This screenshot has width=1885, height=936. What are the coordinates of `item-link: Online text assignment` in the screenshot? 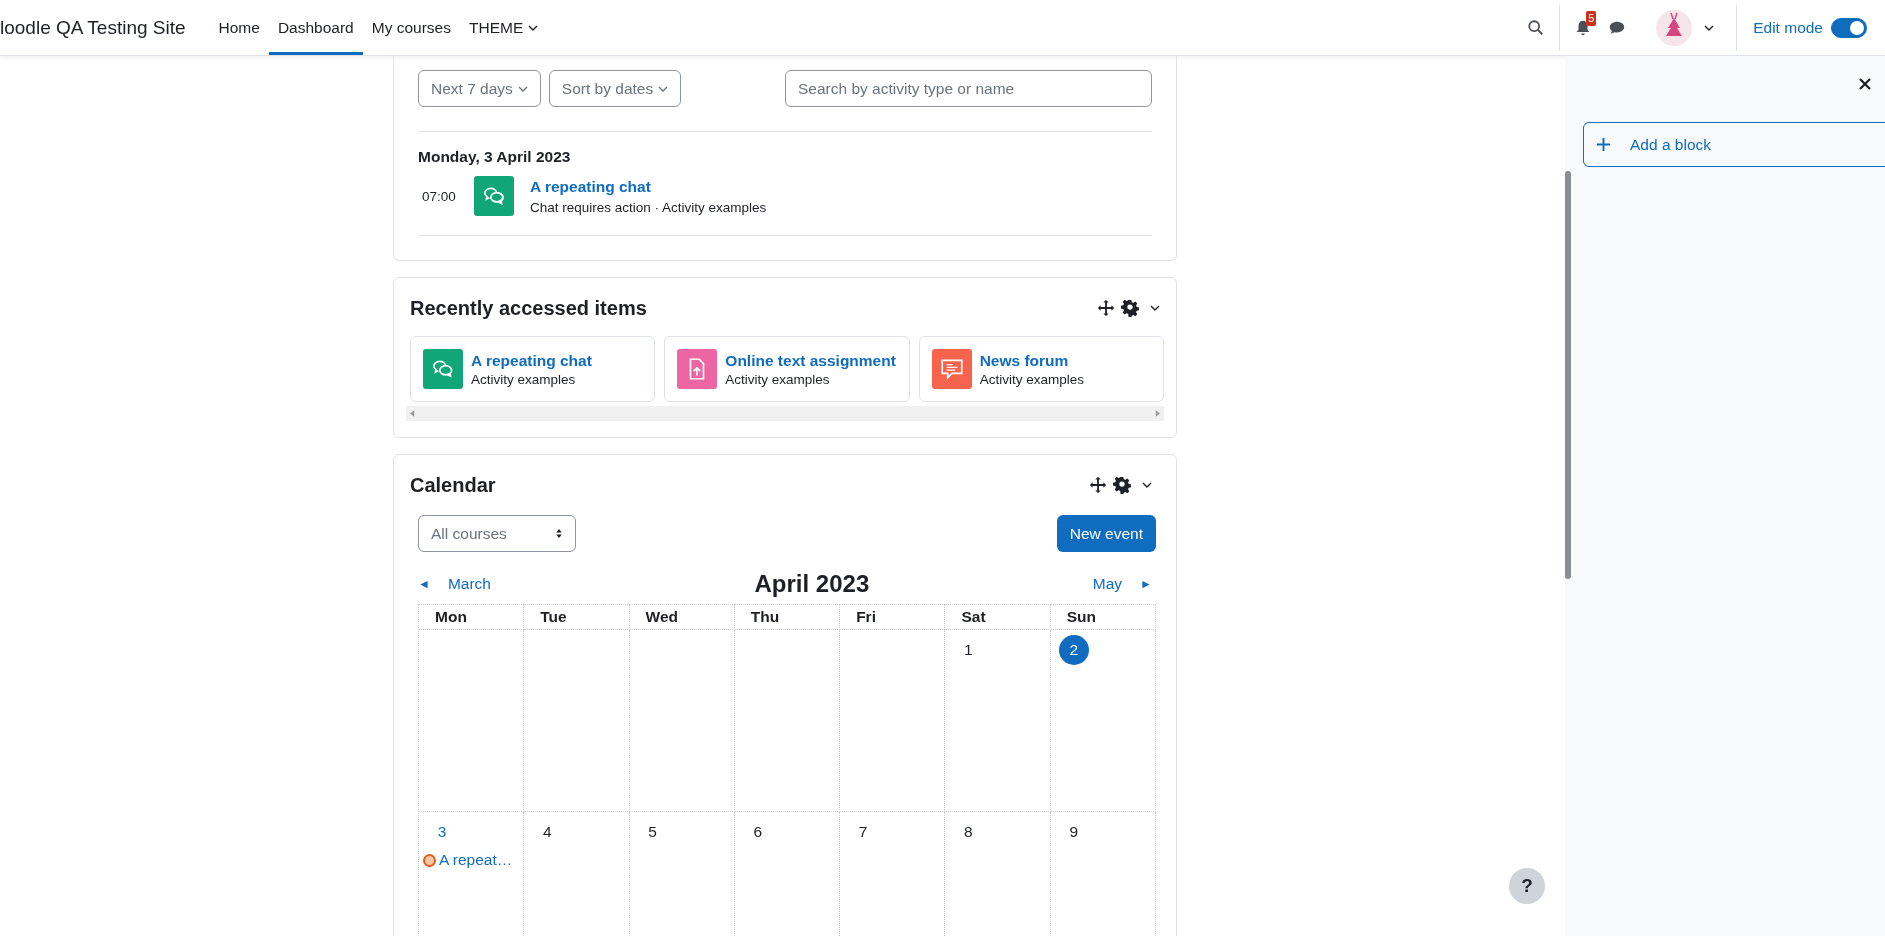 It's located at (810, 360).